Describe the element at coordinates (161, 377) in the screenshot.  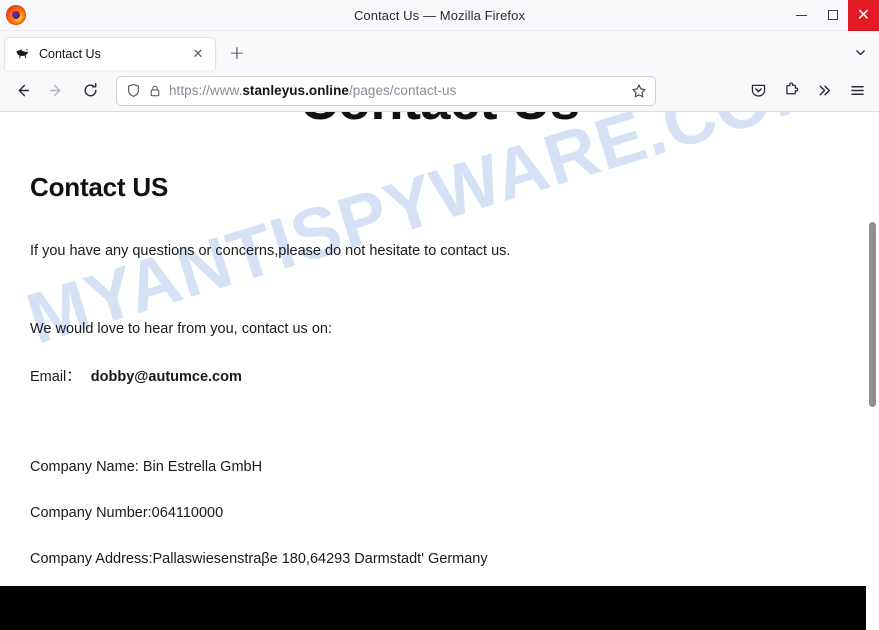
I see `email-value: dobby@autumce.com` at that location.